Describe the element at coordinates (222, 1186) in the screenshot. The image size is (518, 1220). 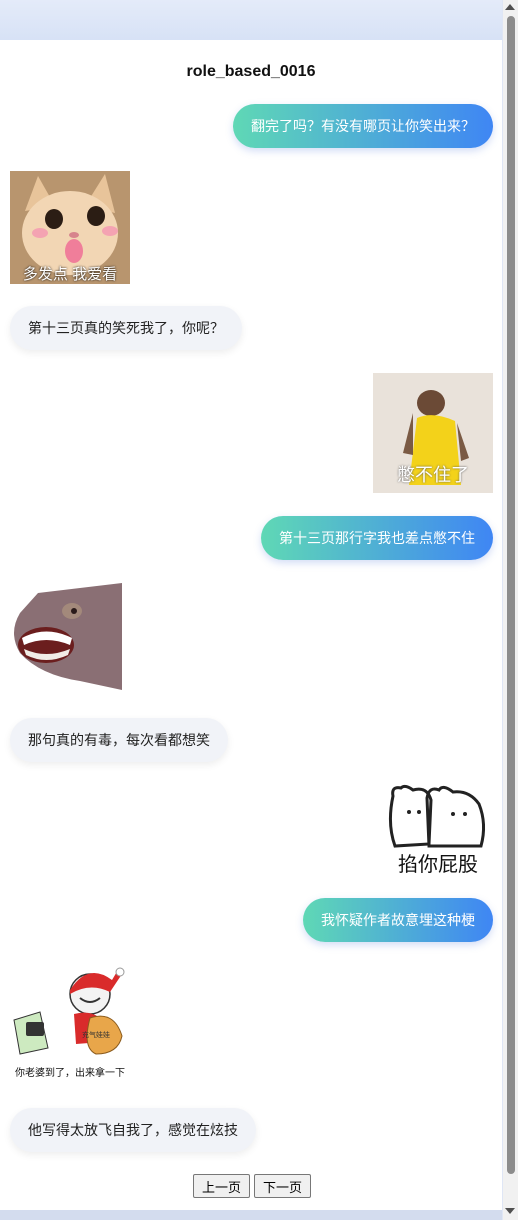
I see `prev-page-button: 上一页` at that location.